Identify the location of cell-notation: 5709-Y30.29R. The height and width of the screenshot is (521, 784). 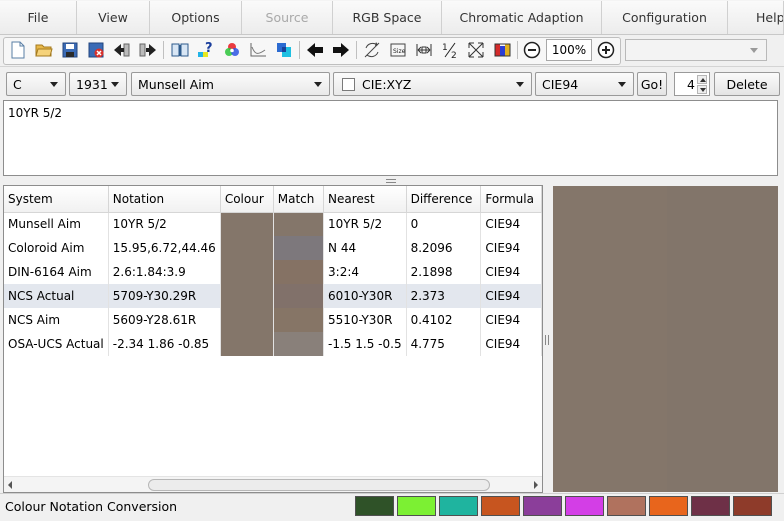
(164, 296).